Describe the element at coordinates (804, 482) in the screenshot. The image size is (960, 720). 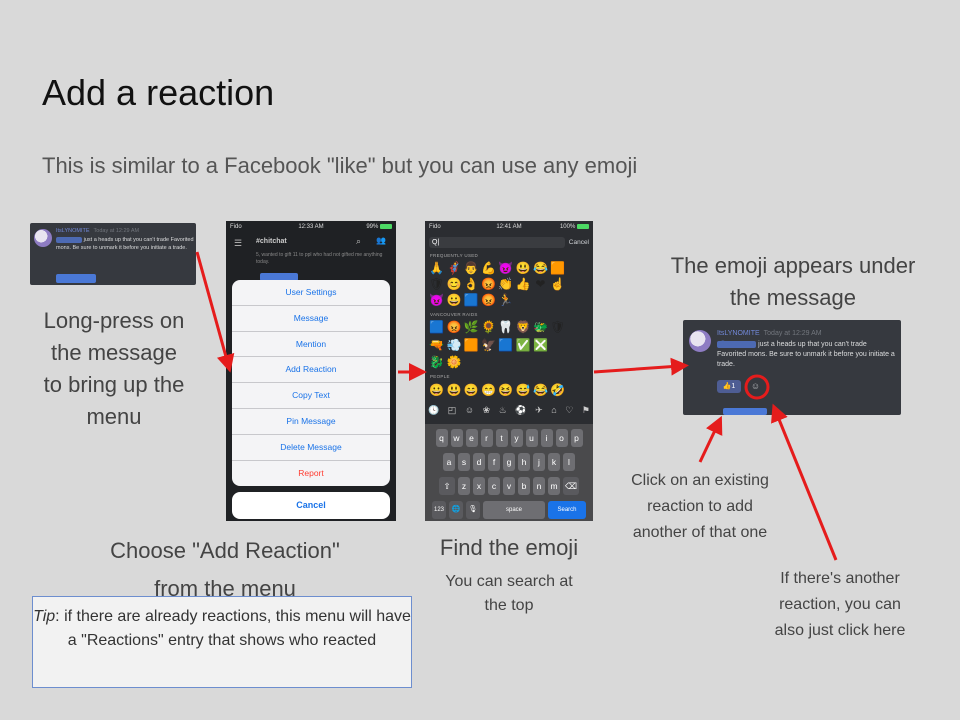
I see `arrow-to-add-reaction` at that location.